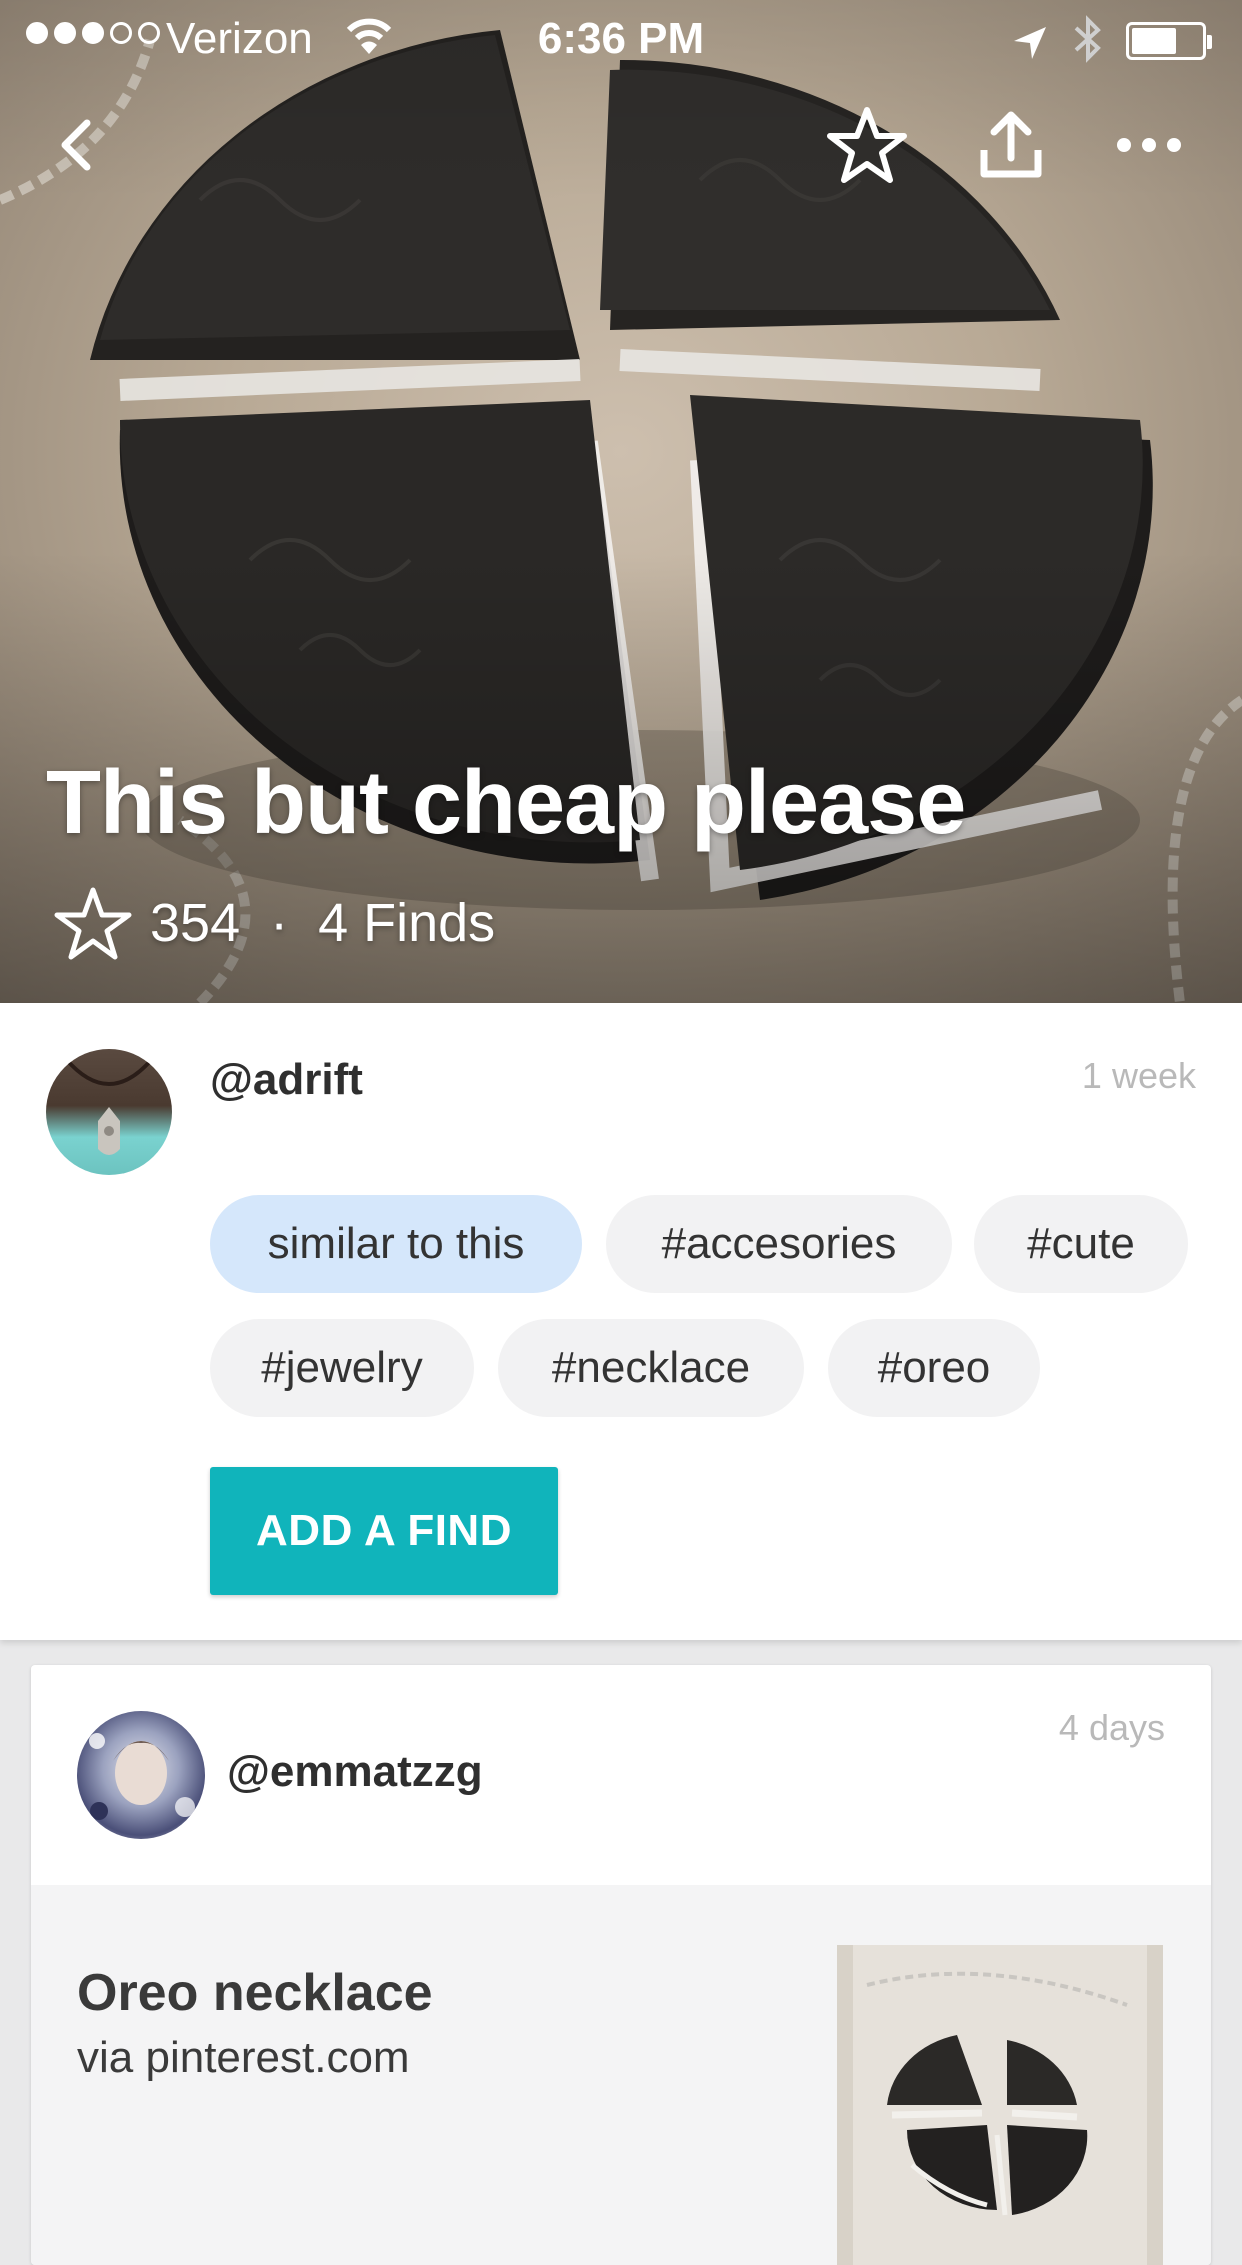  I want to click on location-arrow-icon, so click(1030, 47).